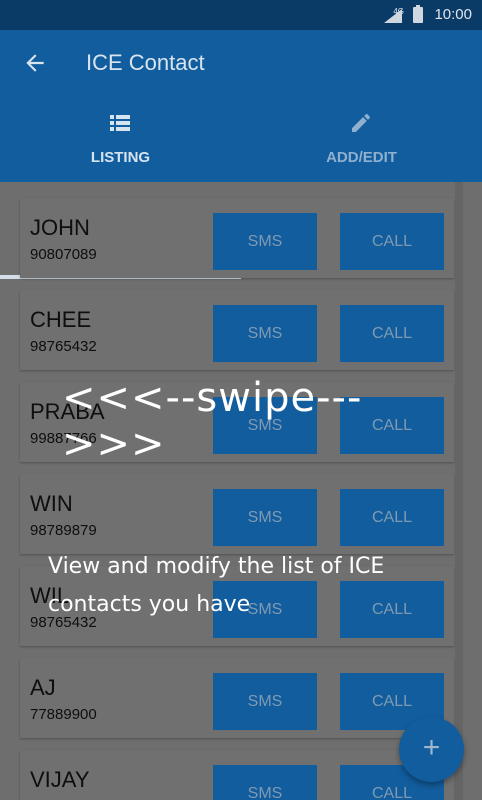 The image size is (482, 800). I want to click on list-edge, so click(459, 491).